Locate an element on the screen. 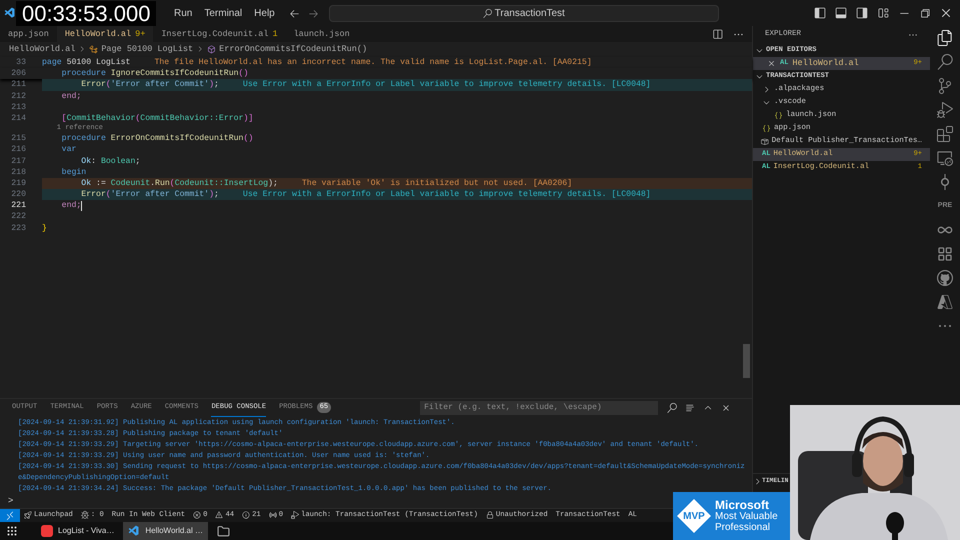 The image size is (960, 540). apps-icon is located at coordinates (12, 531).